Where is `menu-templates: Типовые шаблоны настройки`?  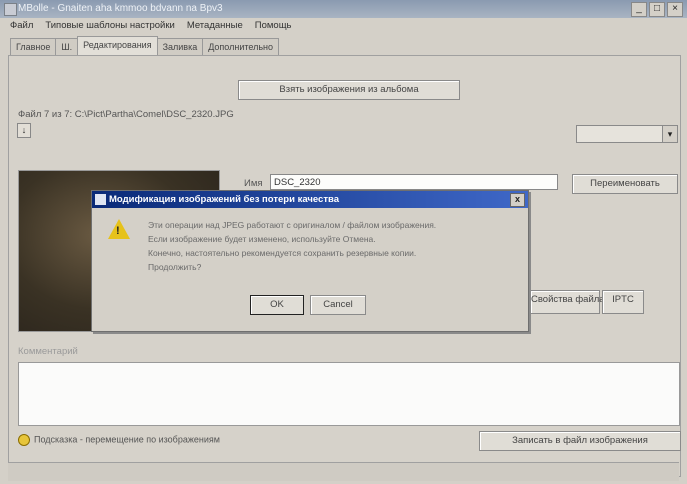 menu-templates: Типовые шаблоны настройки is located at coordinates (109, 26).